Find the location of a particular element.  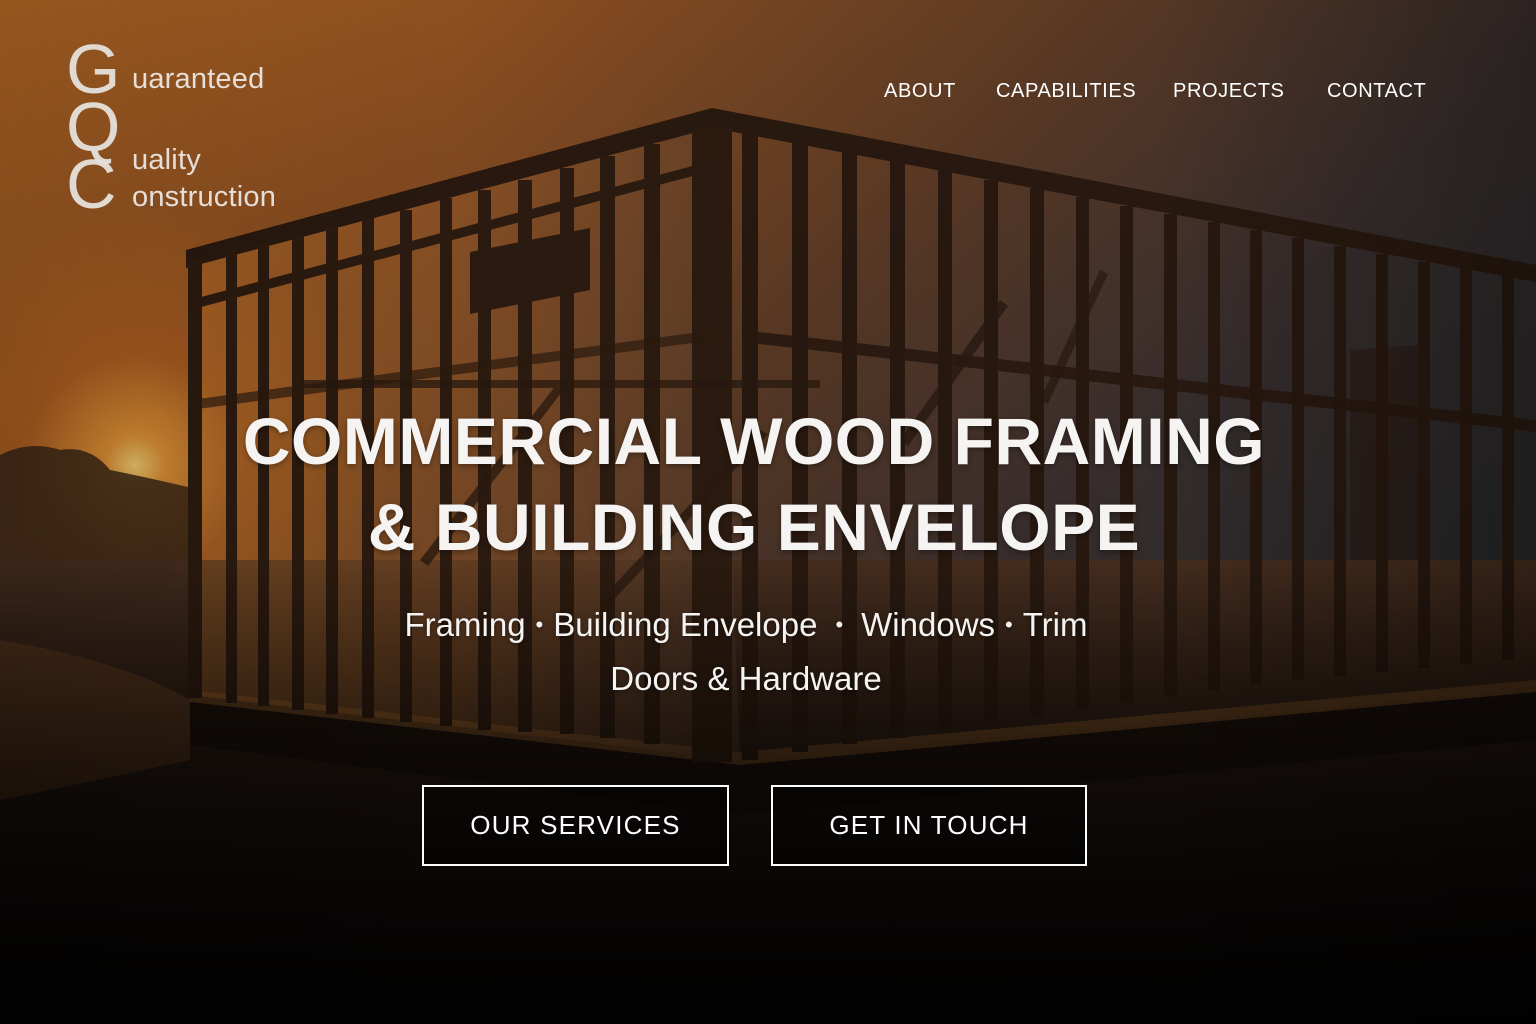

headline-line-1: COMMERCIAL WOOD FRAMING is located at coordinates (754, 441).